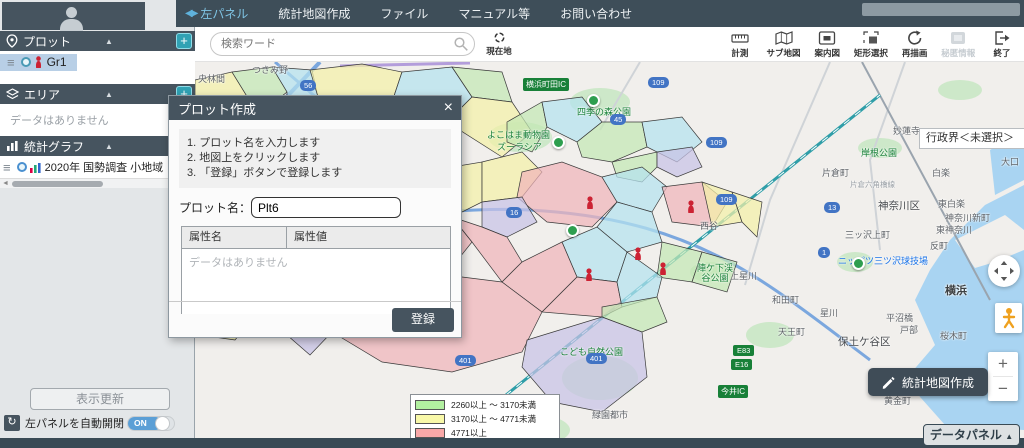  What do you see at coordinates (97, 41) in the screenshot?
I see `plot-section-header: プロット ▲ +` at bounding box center [97, 41].